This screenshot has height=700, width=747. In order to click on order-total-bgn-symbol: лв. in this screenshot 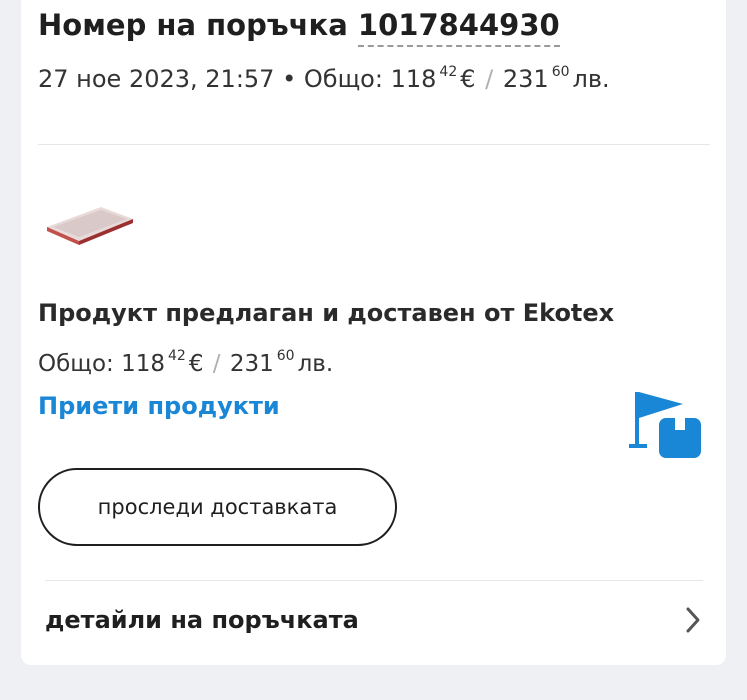, I will do `click(591, 79)`.